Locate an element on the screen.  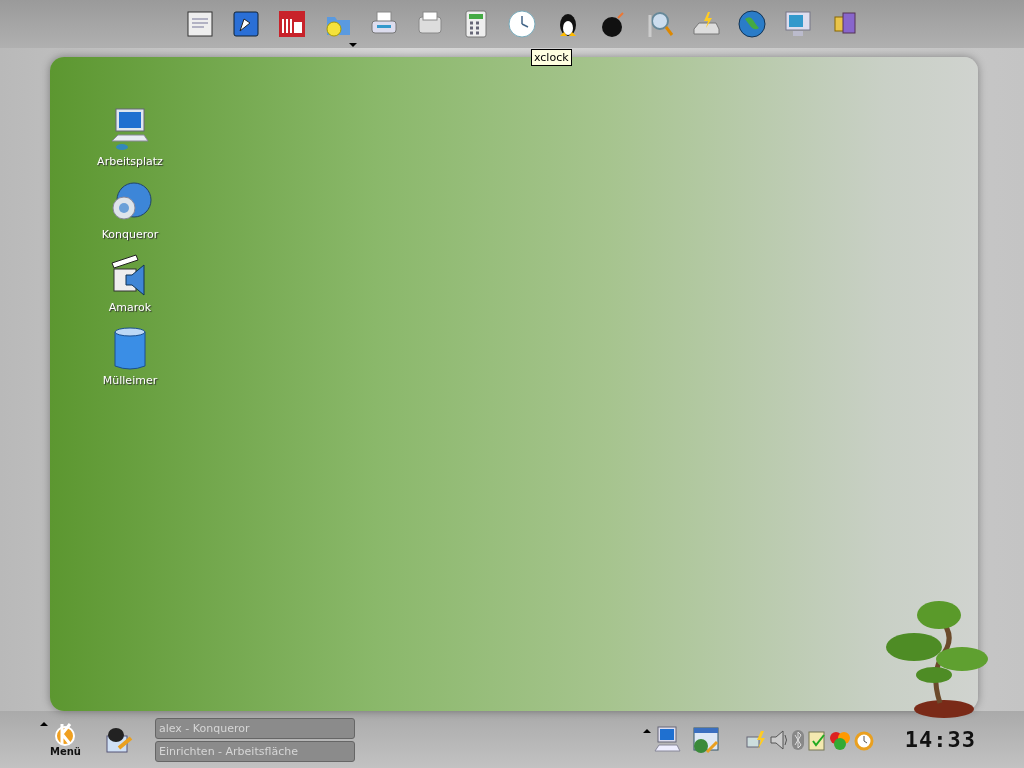
tooltip: xclock is located at coordinates (551, 57).